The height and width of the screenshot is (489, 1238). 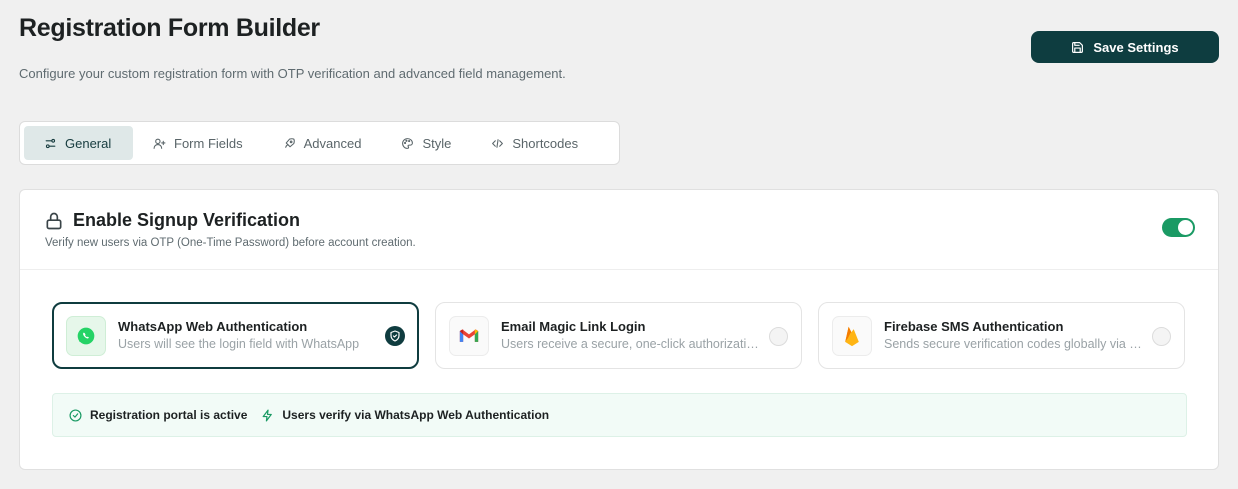 What do you see at coordinates (169, 28) in the screenshot?
I see `page-title: Registration Form Builder` at bounding box center [169, 28].